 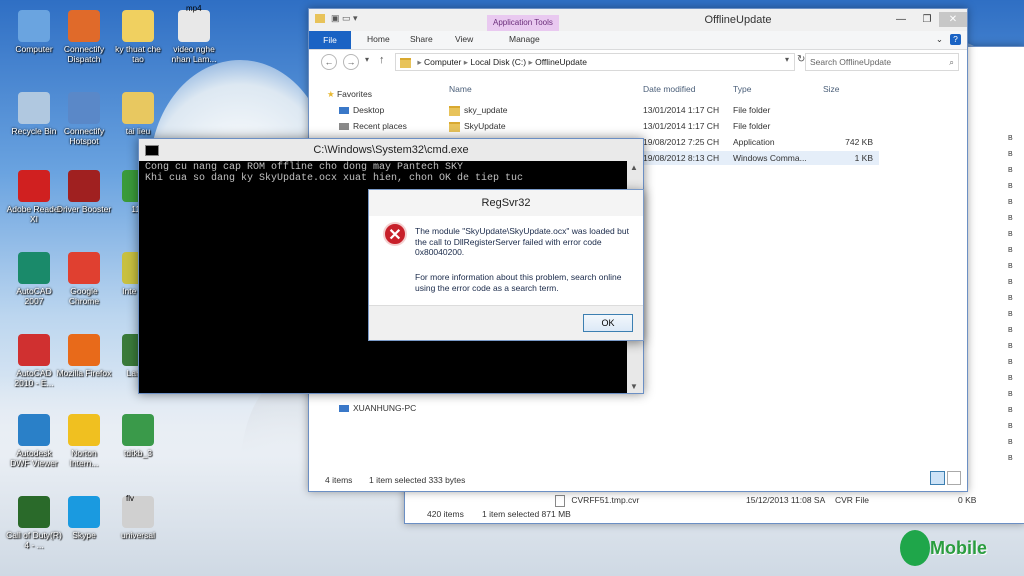 I want to click on expand-ribbon-icon: ⌄, so click(x=939, y=39).